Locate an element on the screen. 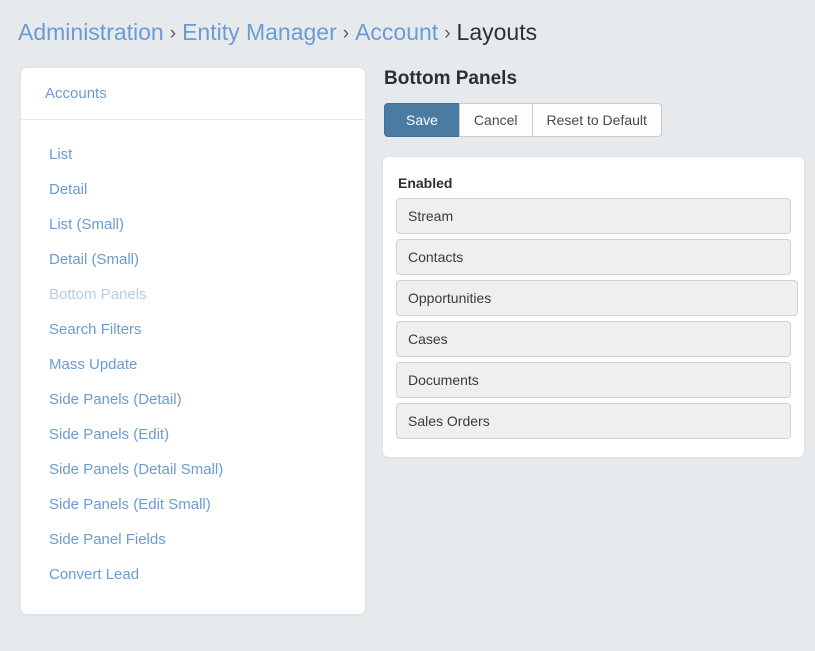 The height and width of the screenshot is (651, 815). sidebar-item-label: Side Panels (Edit Small) is located at coordinates (130, 504).